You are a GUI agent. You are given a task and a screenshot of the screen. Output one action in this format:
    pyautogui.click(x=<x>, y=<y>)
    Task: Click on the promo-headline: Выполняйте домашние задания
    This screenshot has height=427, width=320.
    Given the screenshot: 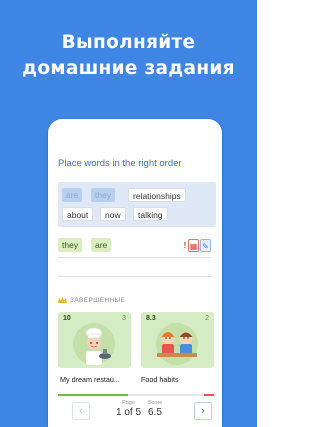 What is the action you would take?
    pyautogui.click(x=128, y=56)
    